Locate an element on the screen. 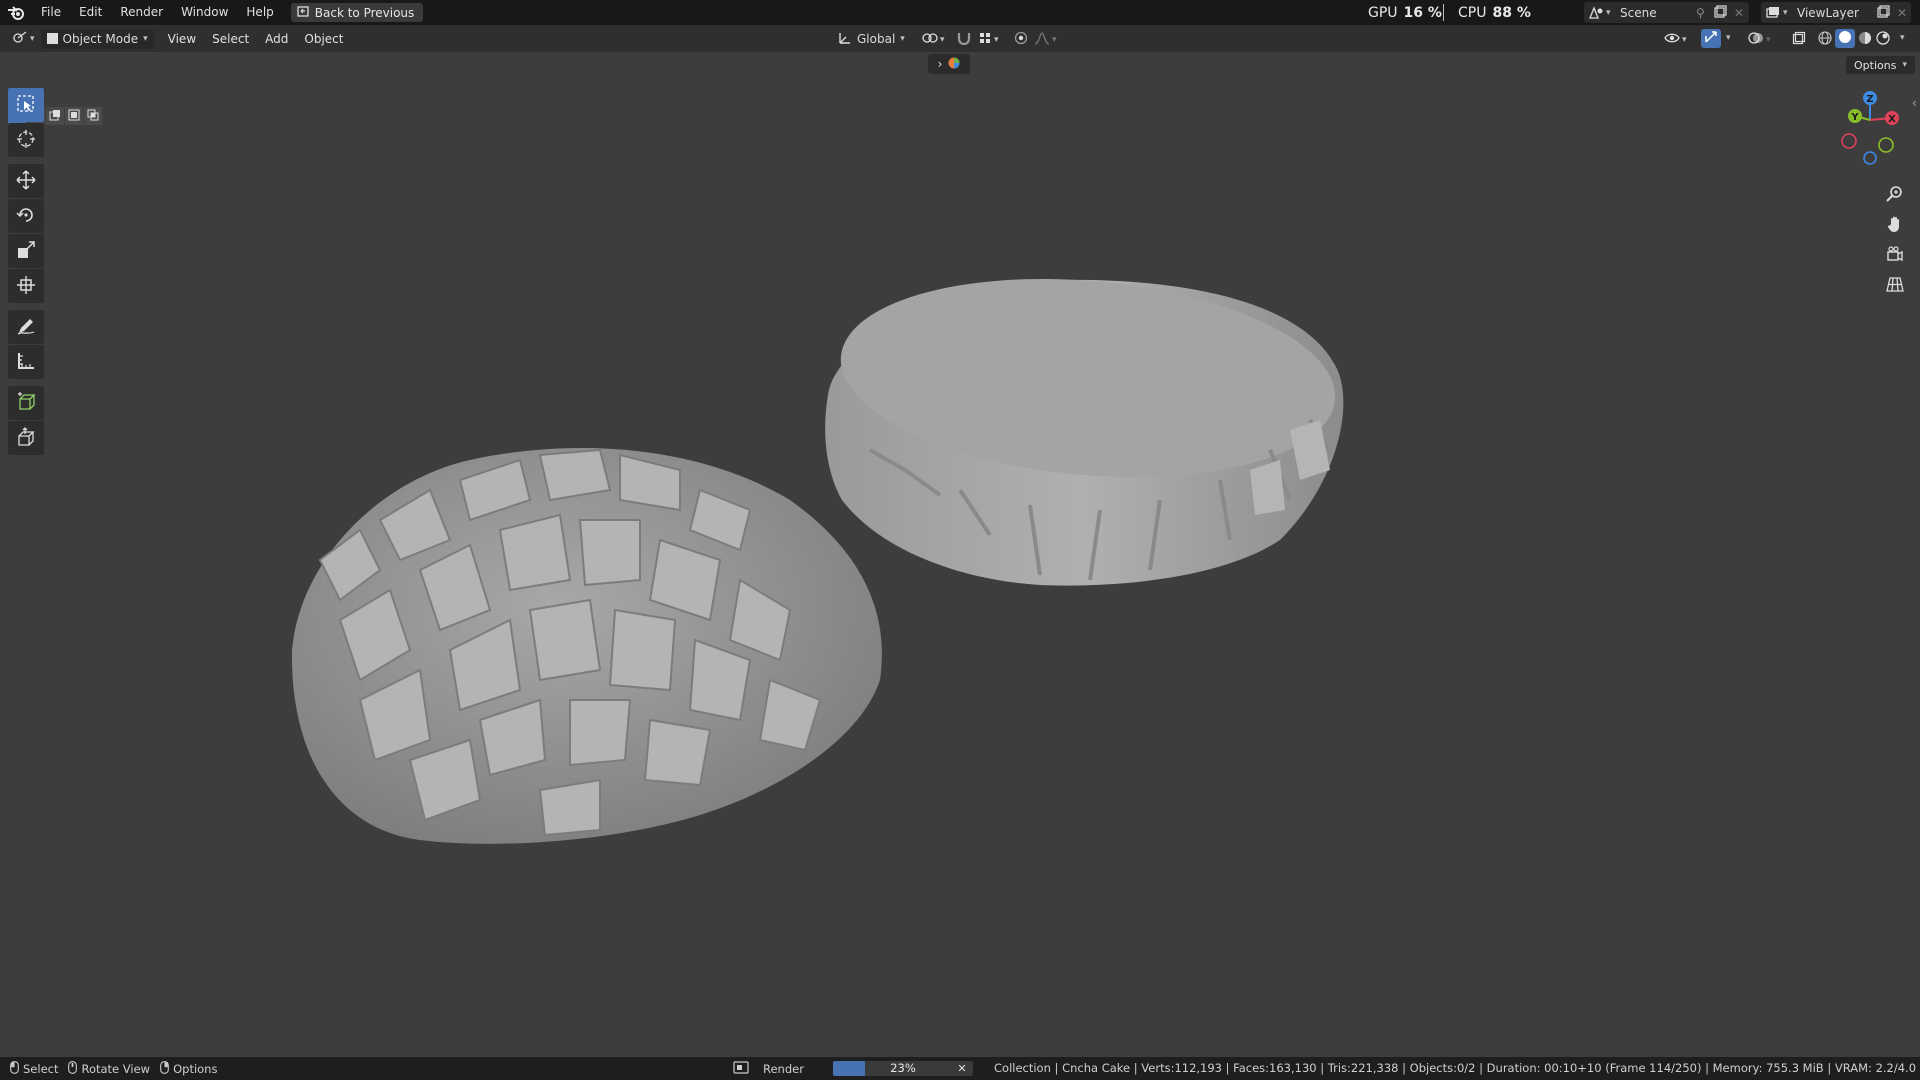 The image size is (1920, 1080). tool-rotate is located at coordinates (26, 216).